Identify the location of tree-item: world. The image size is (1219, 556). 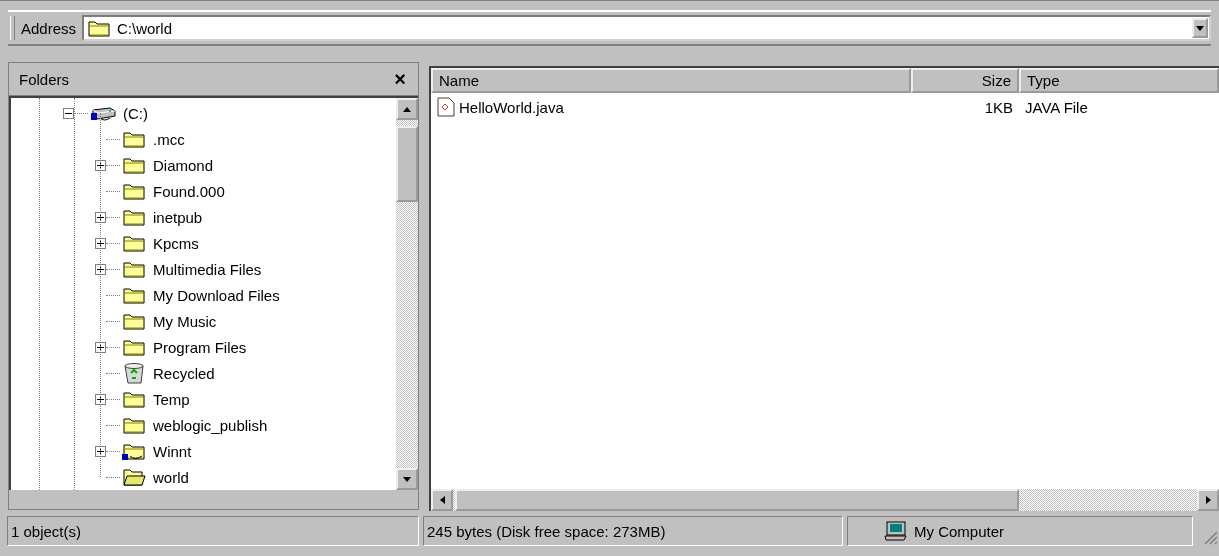
(203, 477).